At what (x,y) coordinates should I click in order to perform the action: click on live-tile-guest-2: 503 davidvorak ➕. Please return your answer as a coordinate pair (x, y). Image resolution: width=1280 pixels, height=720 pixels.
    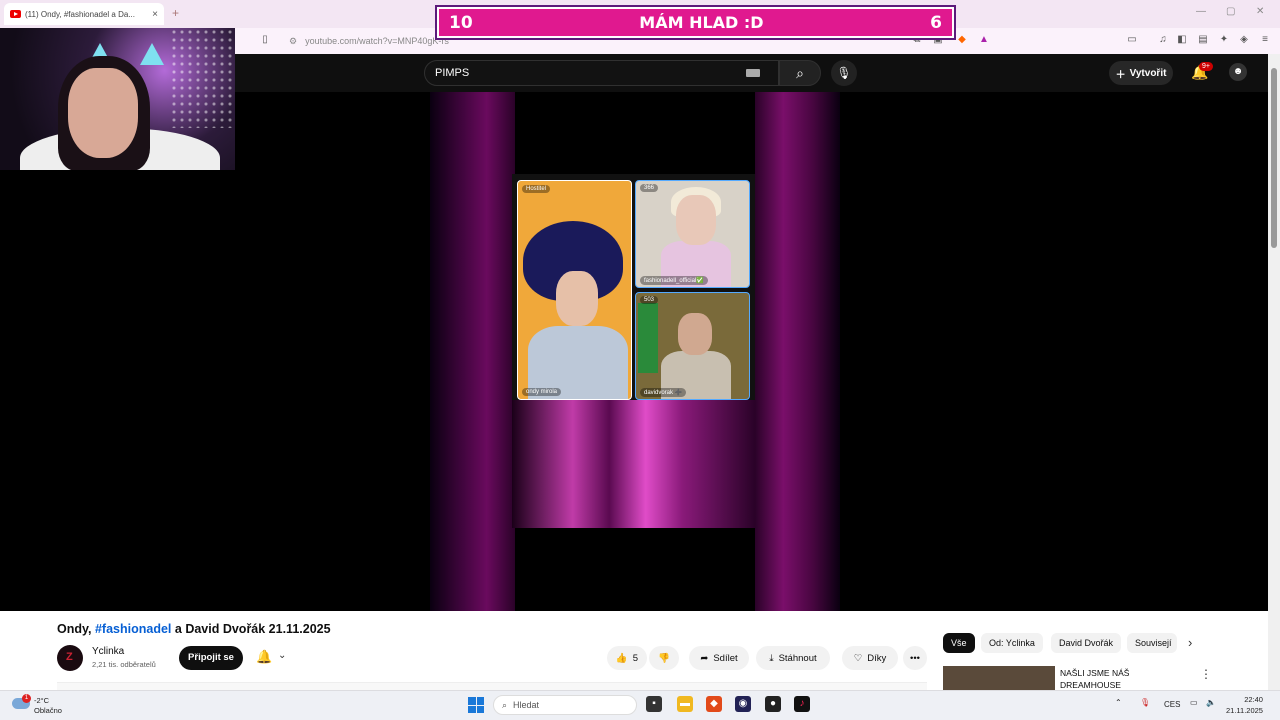
    Looking at the image, I should click on (692, 346).